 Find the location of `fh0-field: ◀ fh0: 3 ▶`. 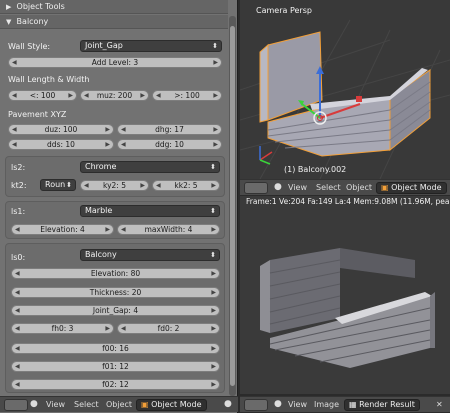

fh0-field: ◀ fh0: 3 ▶ is located at coordinates (62, 328).